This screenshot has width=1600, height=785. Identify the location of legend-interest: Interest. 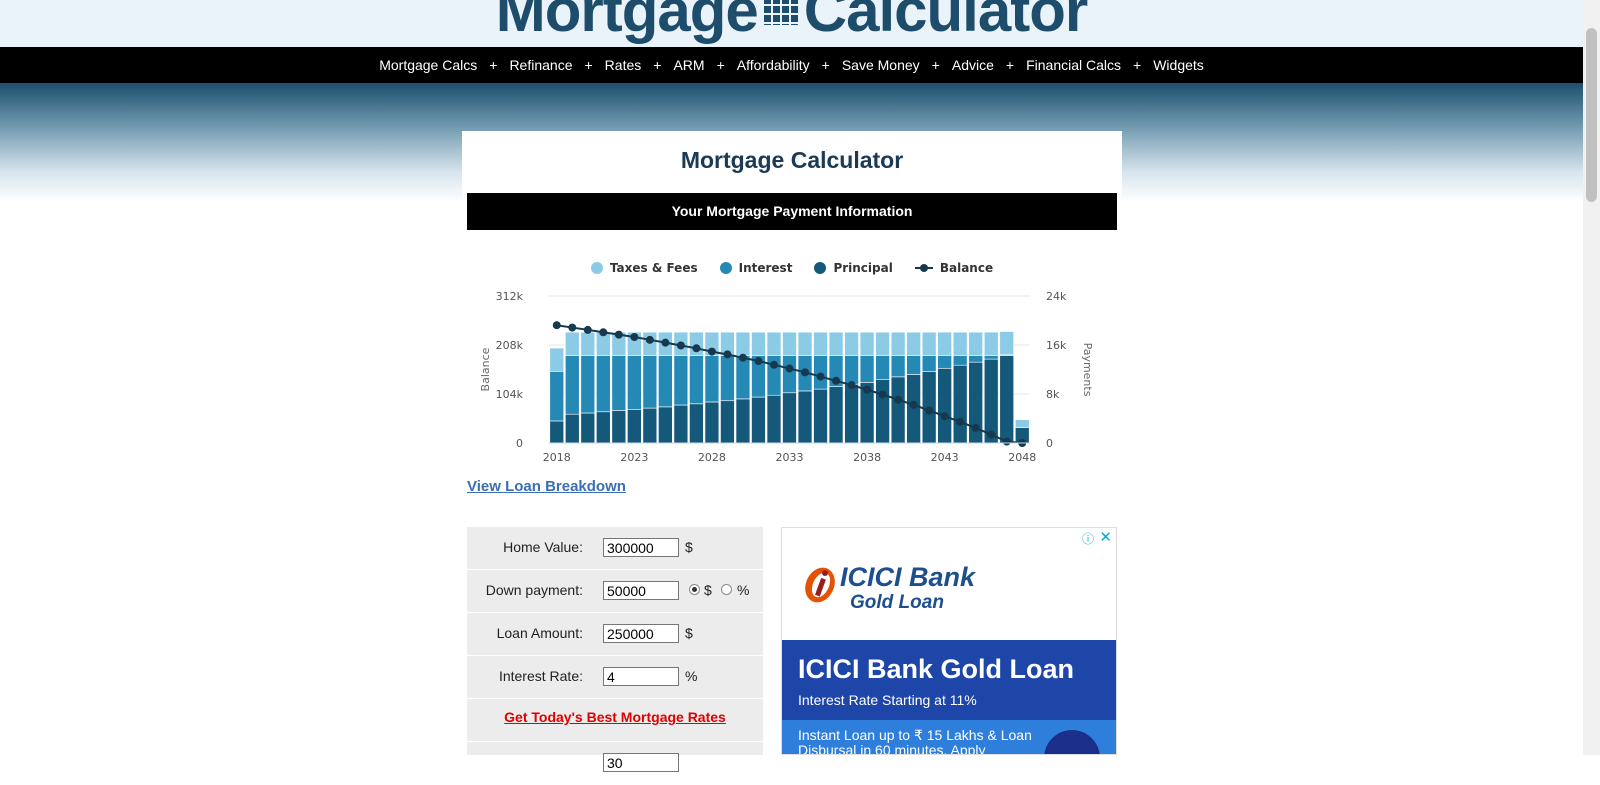
(756, 268).